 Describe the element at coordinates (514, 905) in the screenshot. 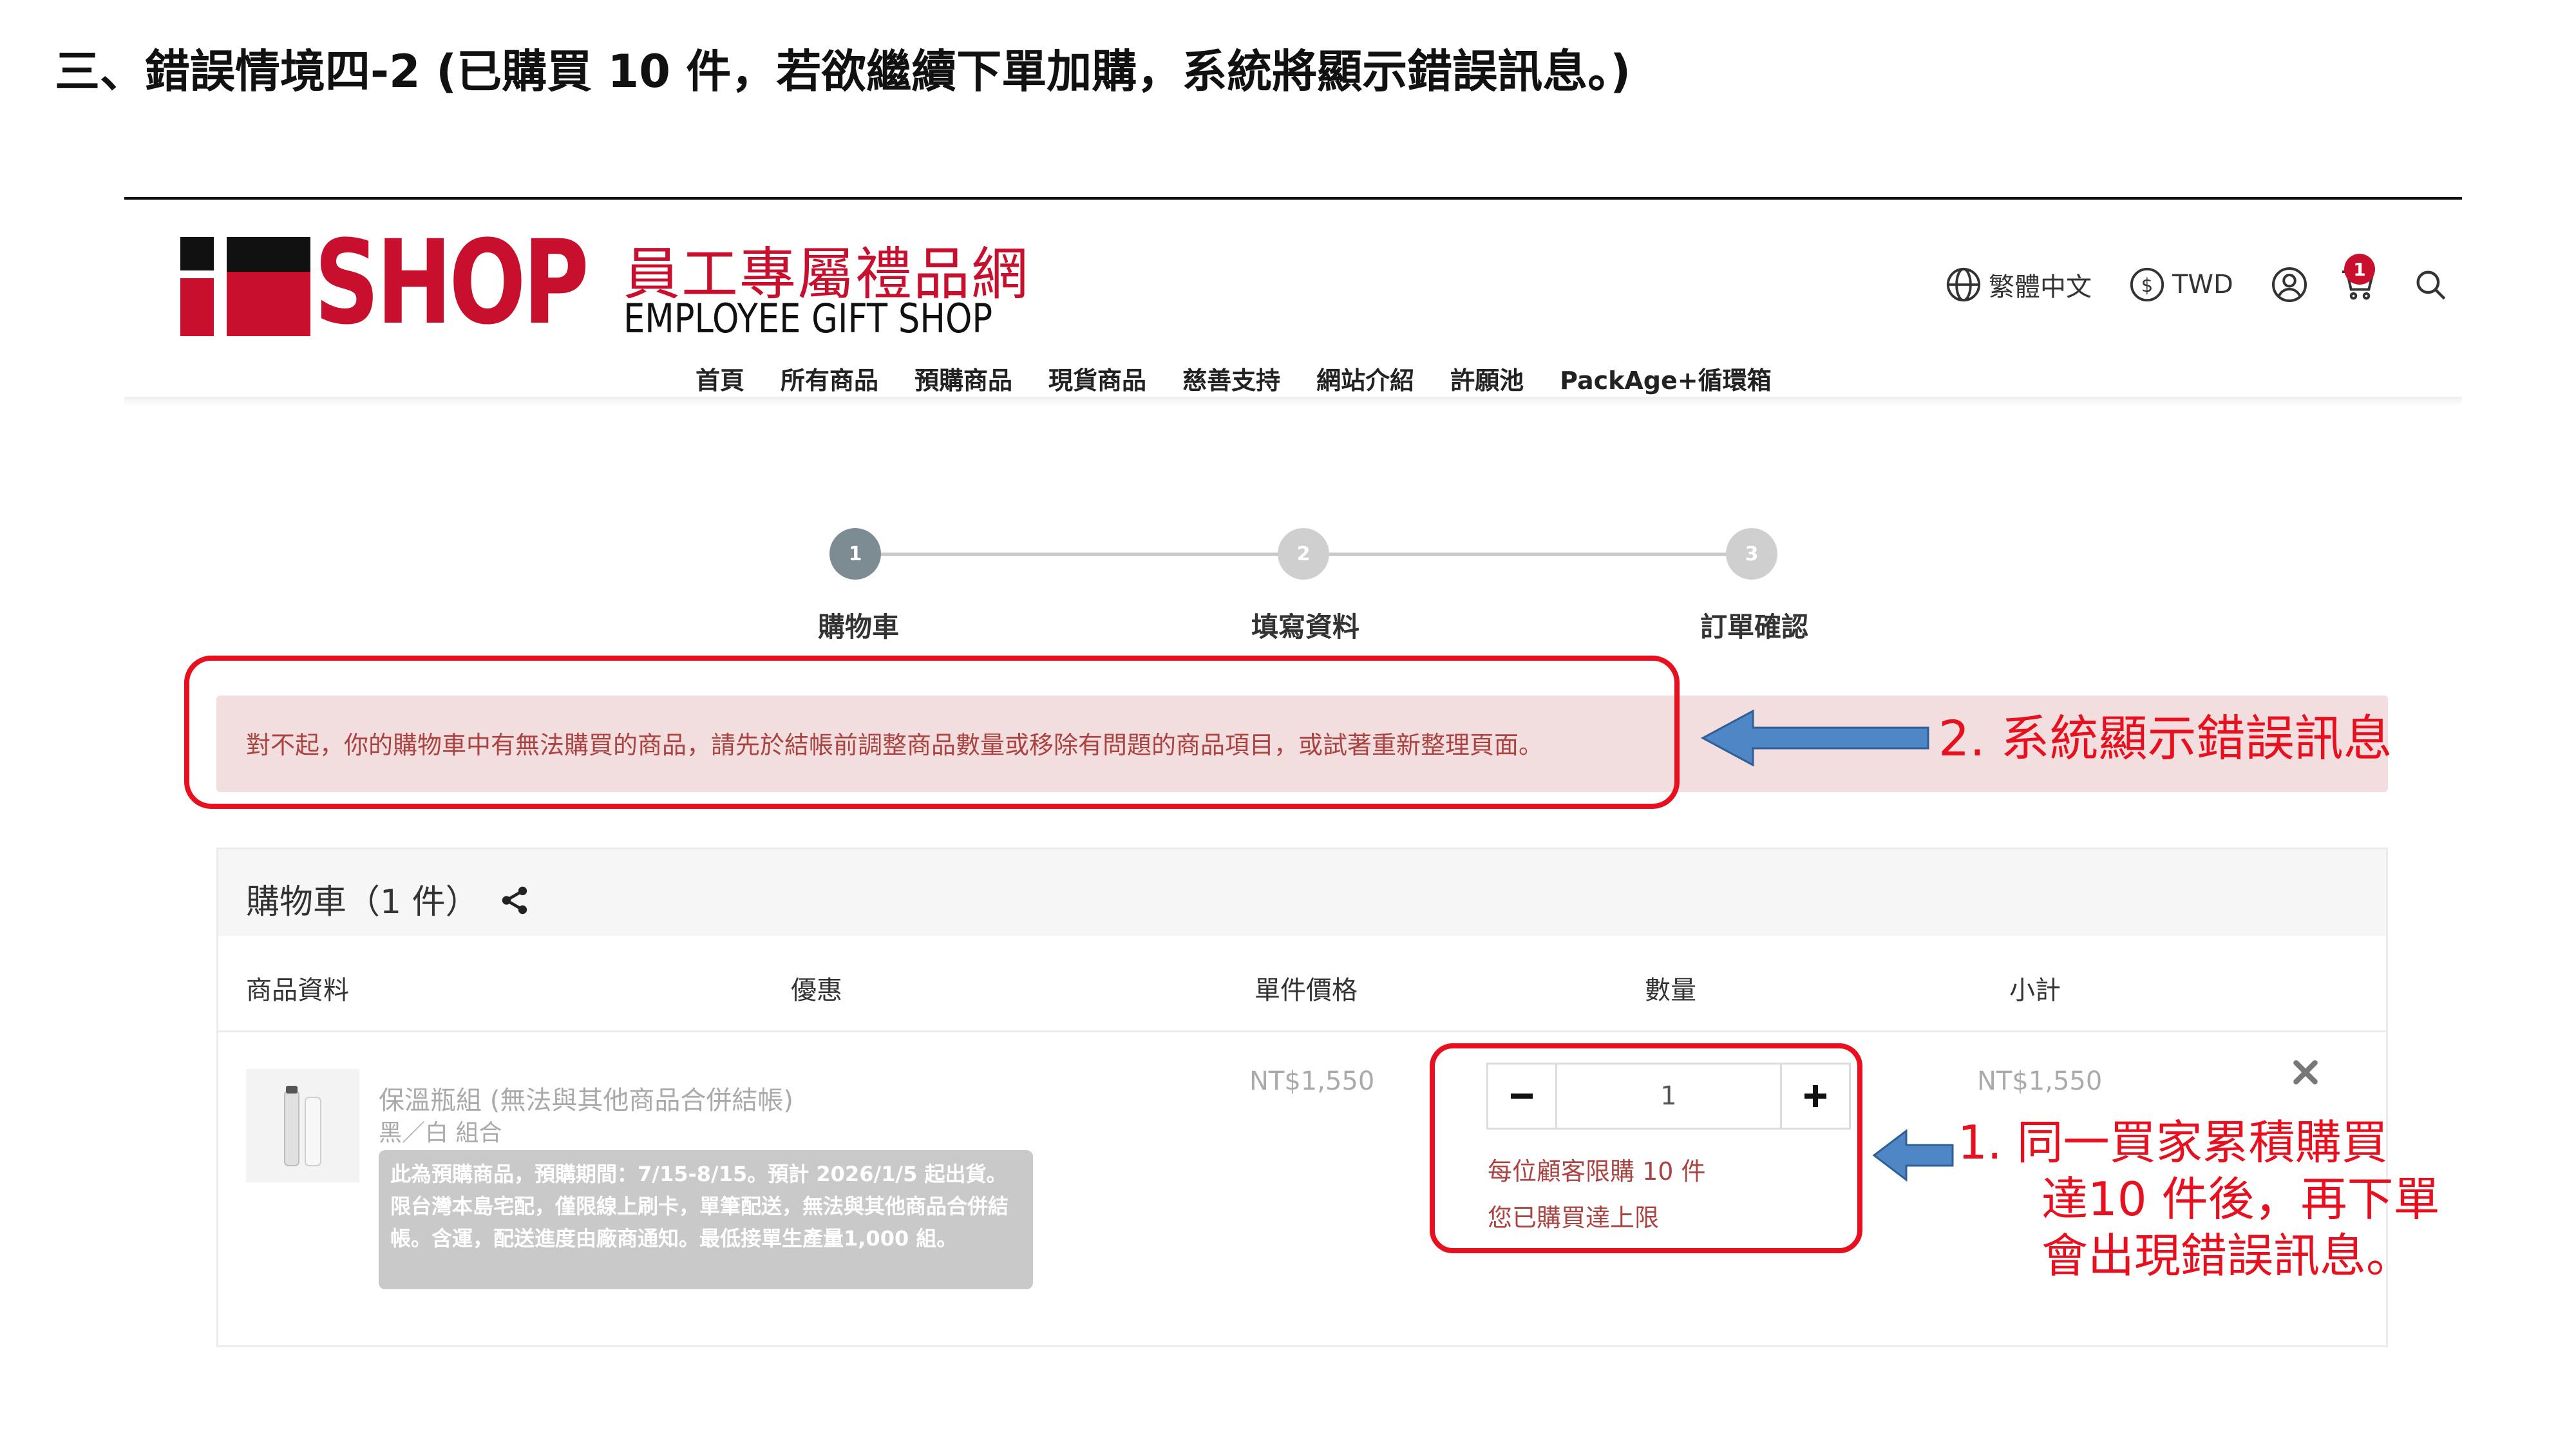

I see `share-icon` at that location.